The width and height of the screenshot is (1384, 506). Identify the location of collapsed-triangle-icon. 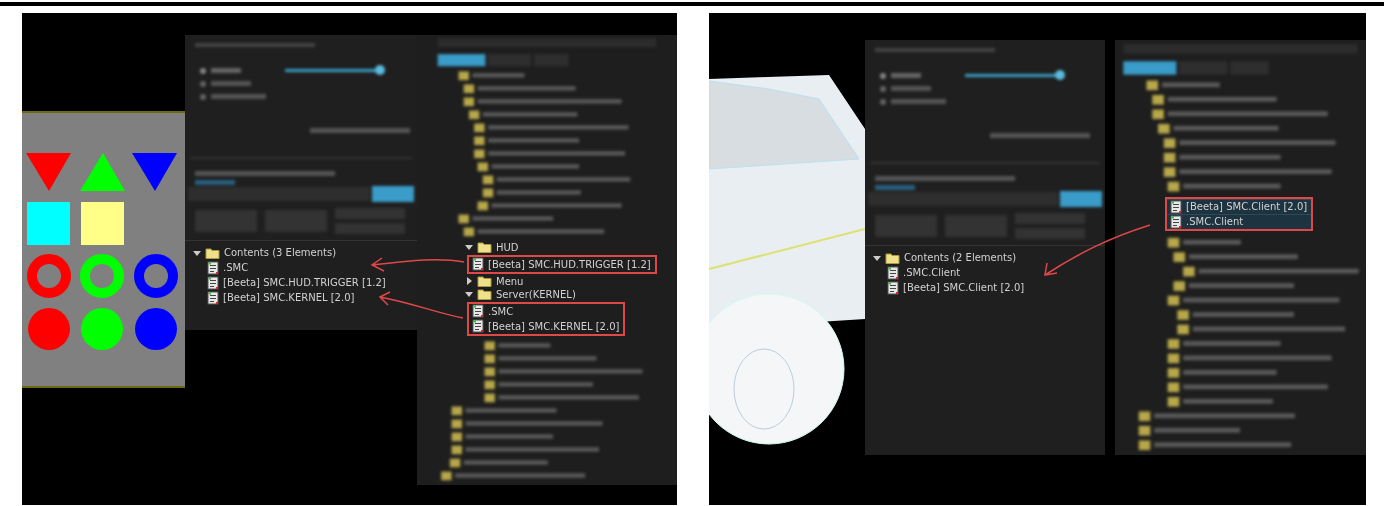
(469, 281).